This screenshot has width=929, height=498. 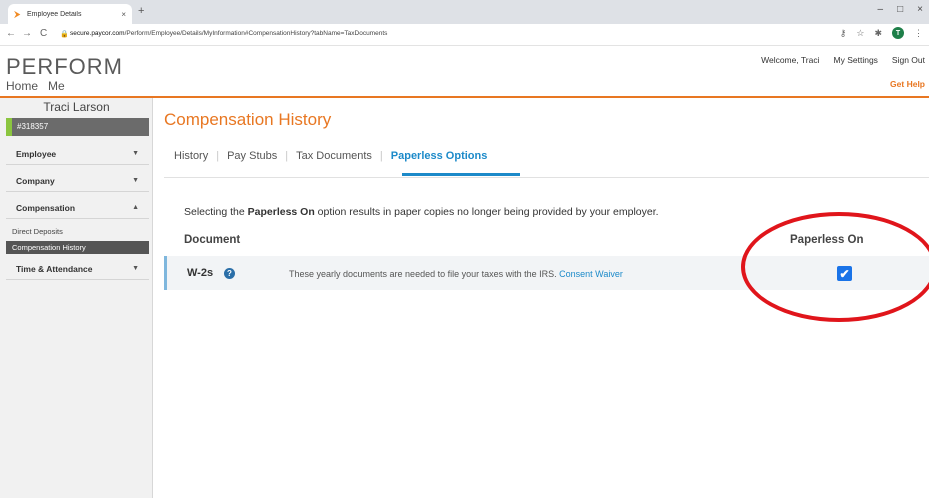 What do you see at coordinates (11, 33) in the screenshot?
I see `back-arrow-icon: ←` at bounding box center [11, 33].